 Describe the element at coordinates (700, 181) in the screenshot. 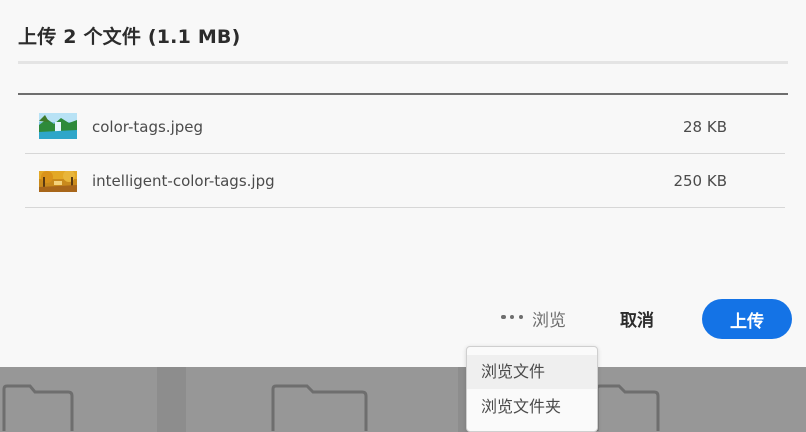

I see `file-size: 250 KB` at that location.